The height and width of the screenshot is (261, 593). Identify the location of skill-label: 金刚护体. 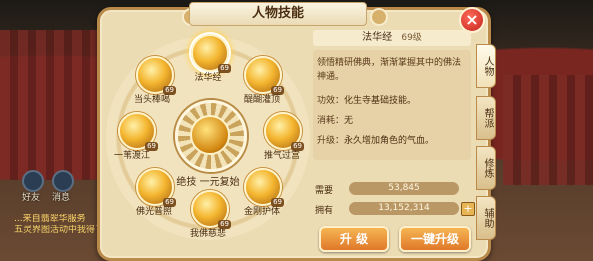
(261, 212).